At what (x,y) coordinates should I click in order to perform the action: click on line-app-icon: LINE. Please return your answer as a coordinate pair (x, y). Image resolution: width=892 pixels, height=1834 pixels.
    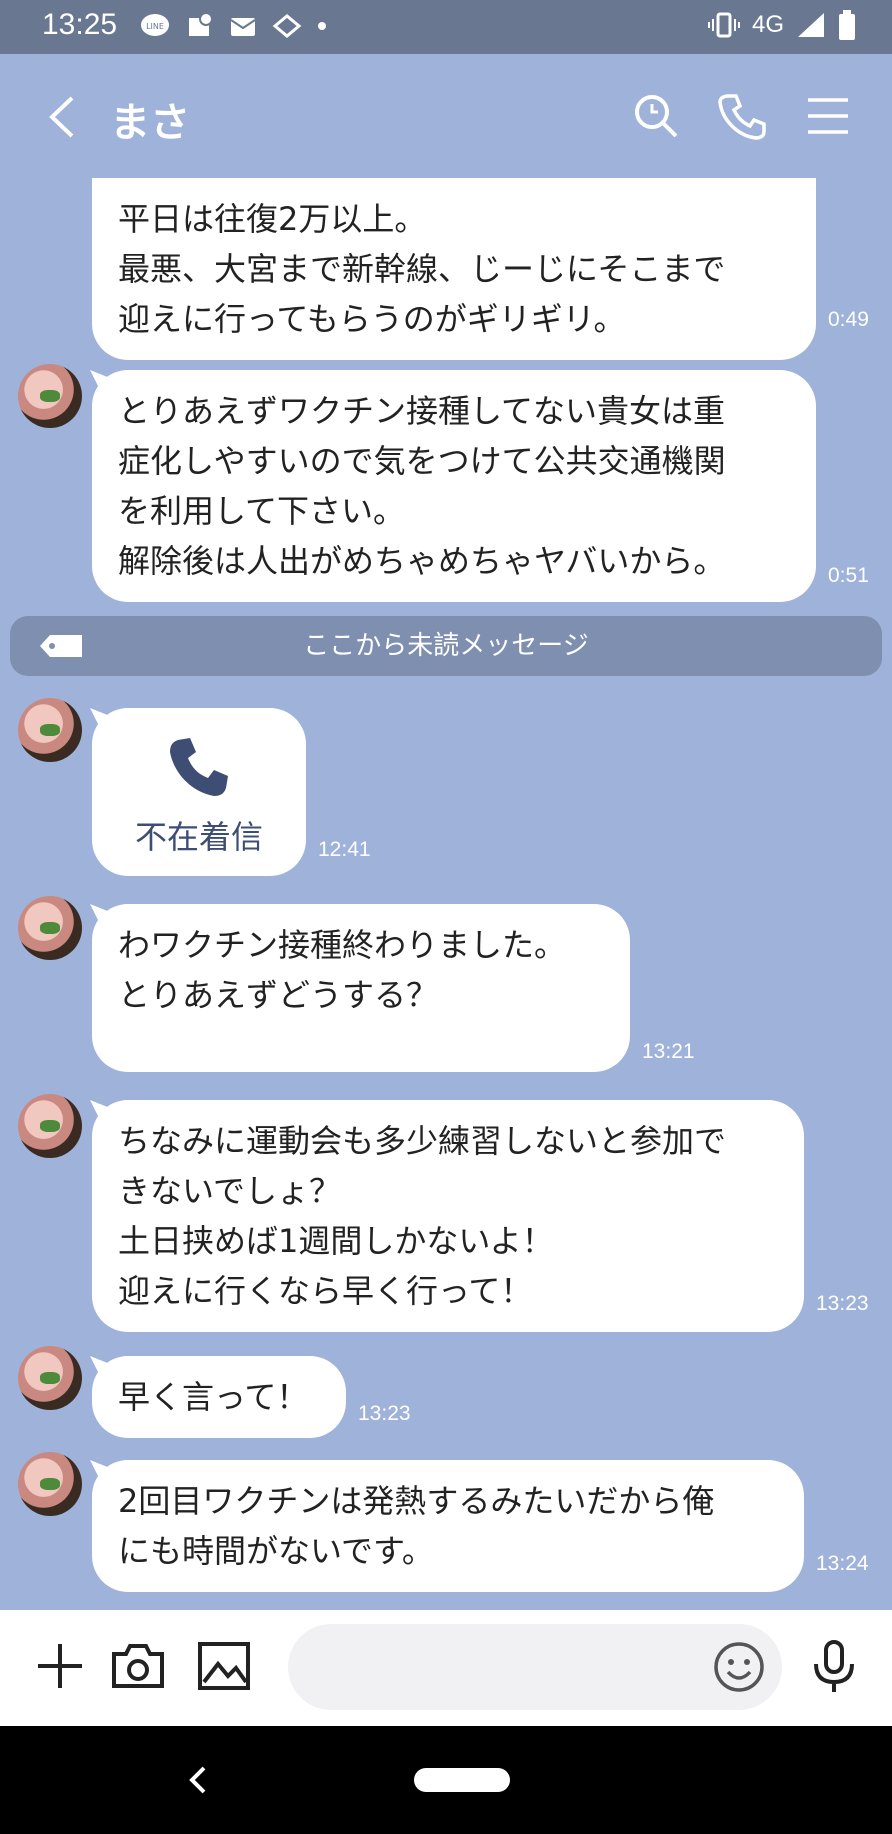
    Looking at the image, I should click on (155, 25).